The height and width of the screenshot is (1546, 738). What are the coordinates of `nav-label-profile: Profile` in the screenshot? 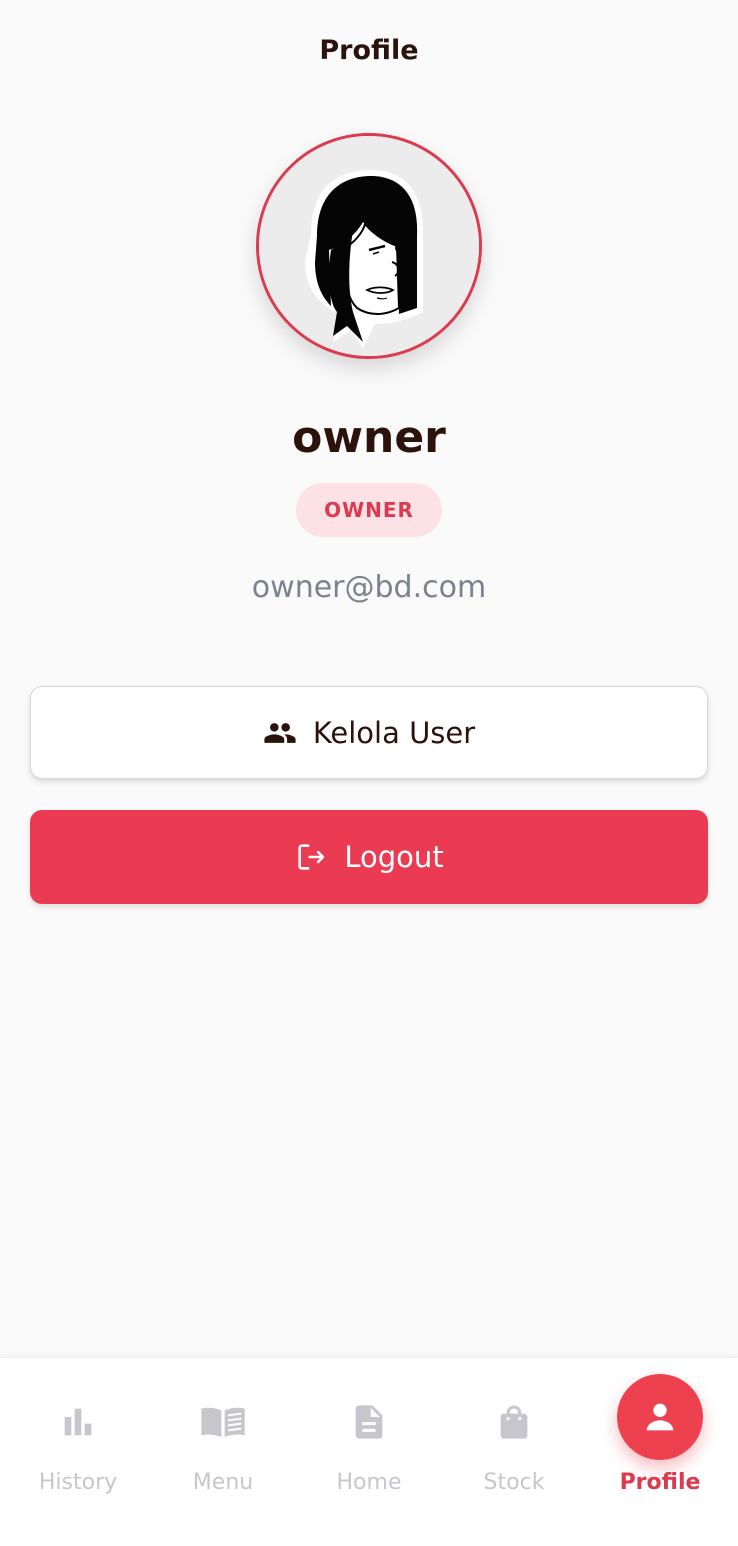 It's located at (660, 1482).